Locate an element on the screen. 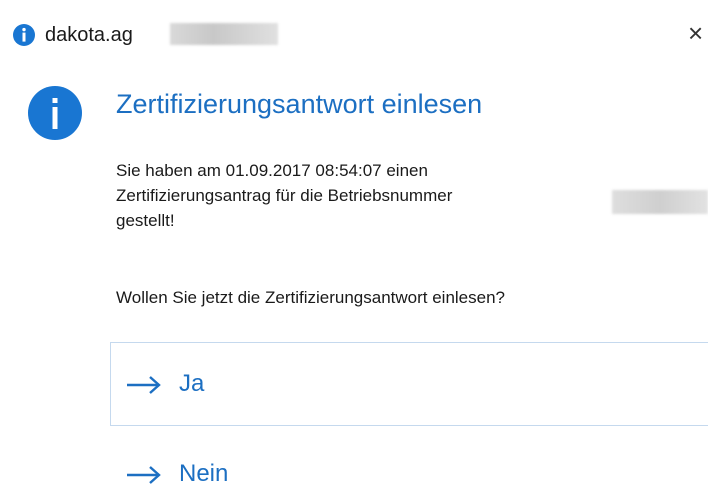 Image resolution: width=708 pixels, height=486 pixels. close-button: × is located at coordinates (698, 33).